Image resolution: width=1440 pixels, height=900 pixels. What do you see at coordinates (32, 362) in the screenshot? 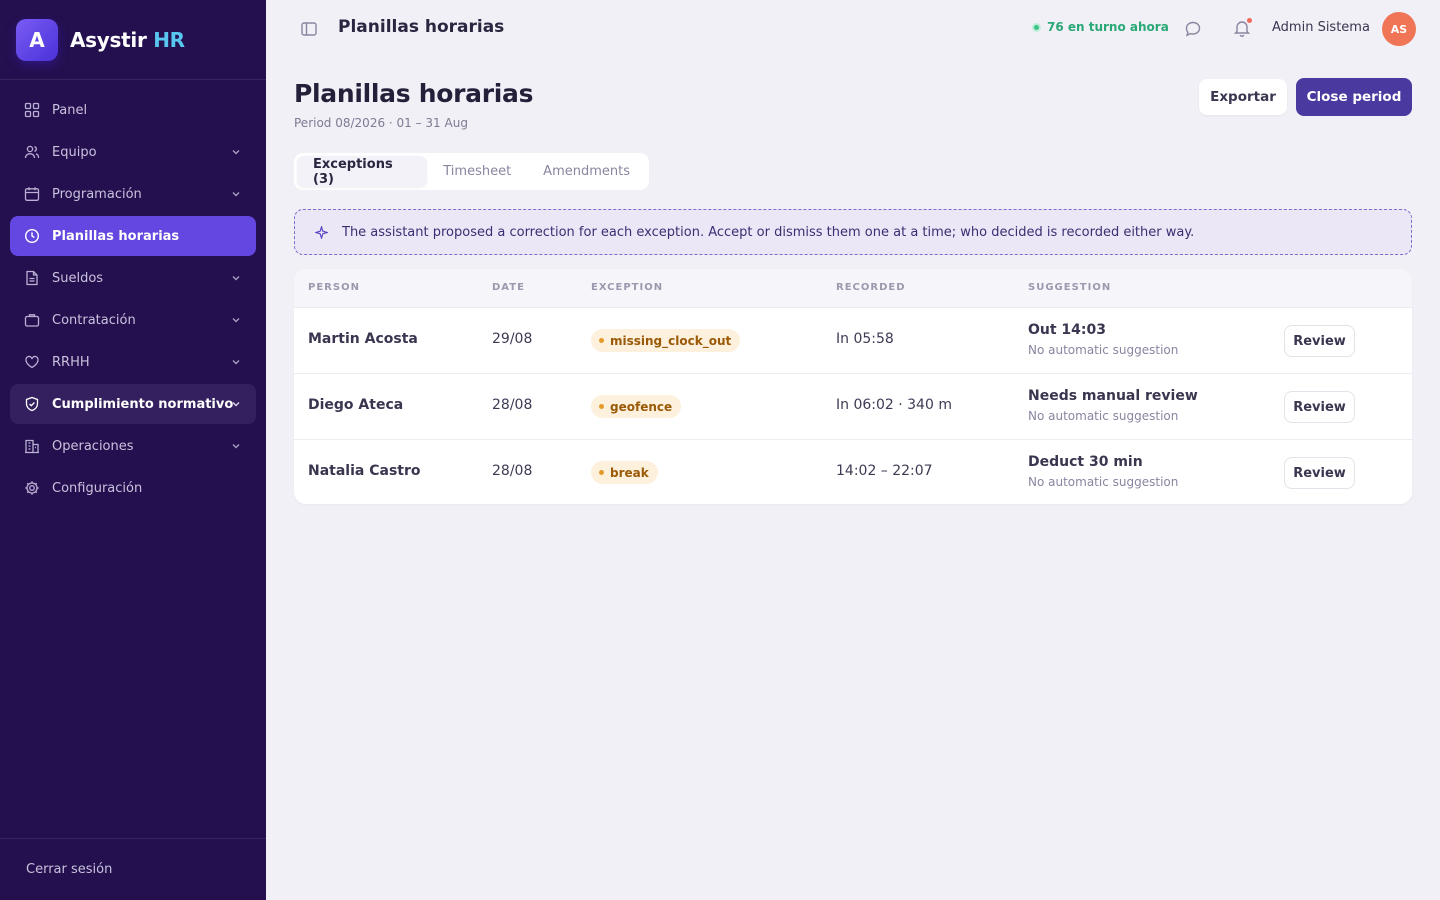
I see `heart-icon` at bounding box center [32, 362].